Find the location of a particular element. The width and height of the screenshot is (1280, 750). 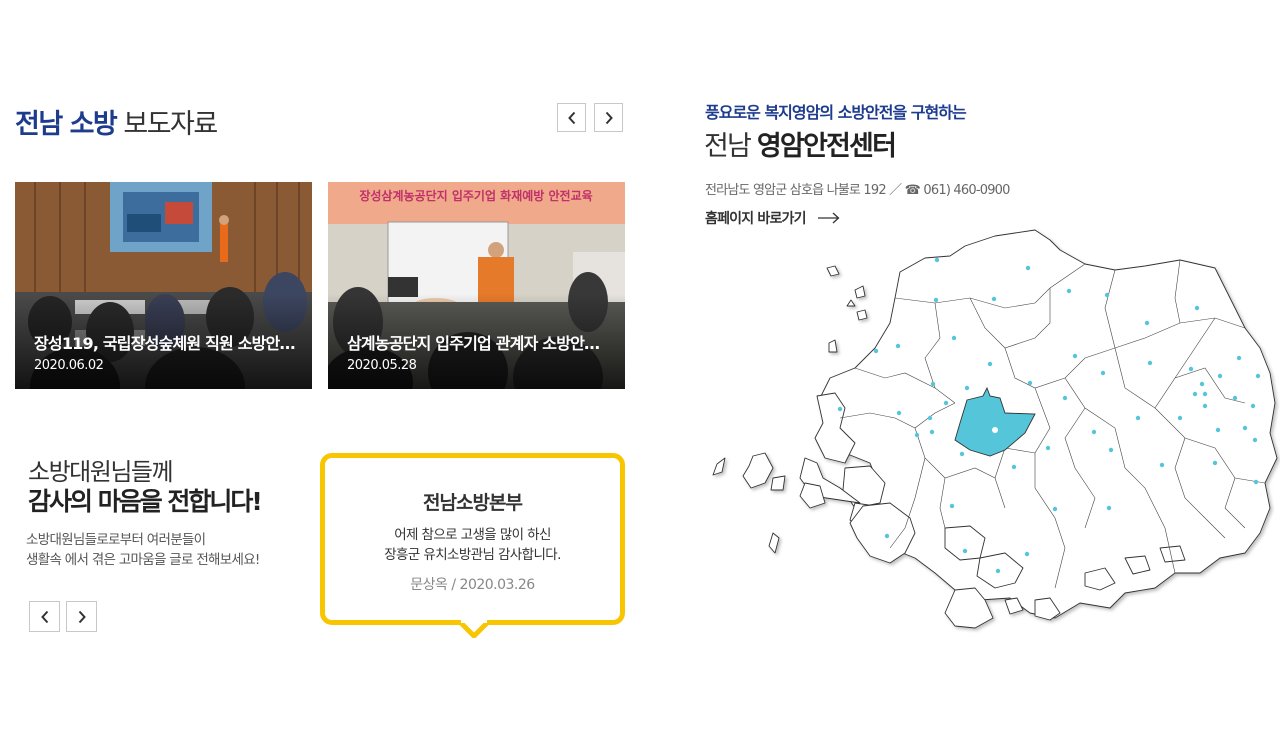

press-next-button is located at coordinates (608, 117).